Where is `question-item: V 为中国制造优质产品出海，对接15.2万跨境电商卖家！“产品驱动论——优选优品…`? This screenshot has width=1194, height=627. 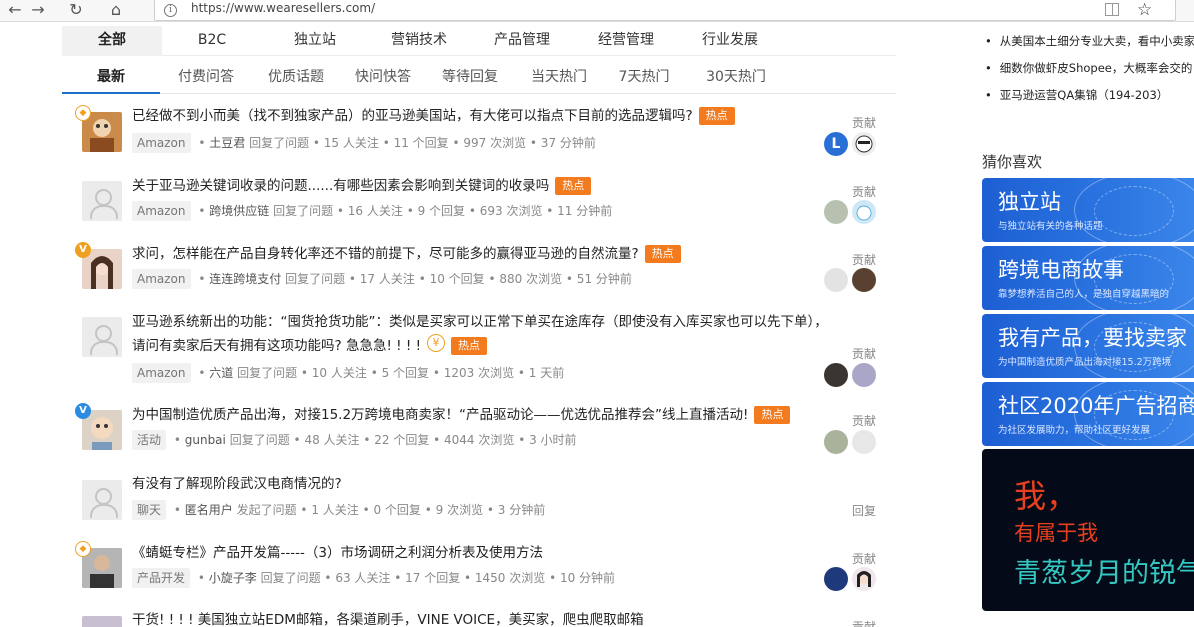 question-item: V 为中国制造优质产品出海，对接15.2万跨境电商卖家！“产品驱动论——优选优品… is located at coordinates (475, 431).